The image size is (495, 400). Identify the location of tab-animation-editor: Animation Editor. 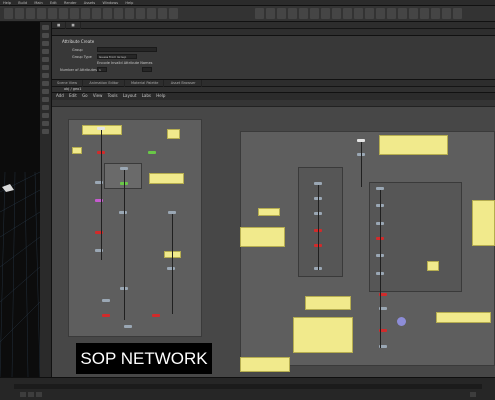
(104, 83).